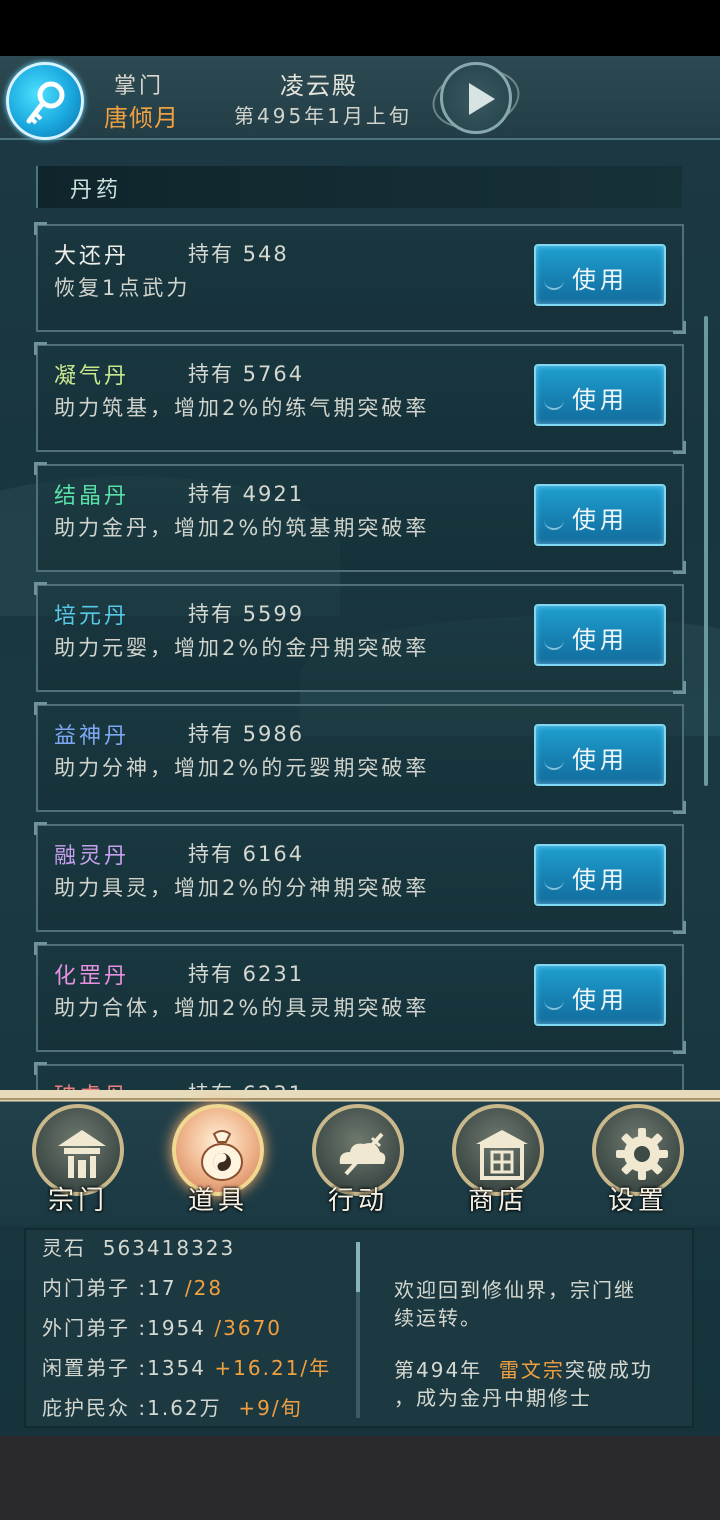 The image size is (720, 1520). Describe the element at coordinates (184, 1408) in the screenshot. I see `stat-value: 1.62万` at that location.